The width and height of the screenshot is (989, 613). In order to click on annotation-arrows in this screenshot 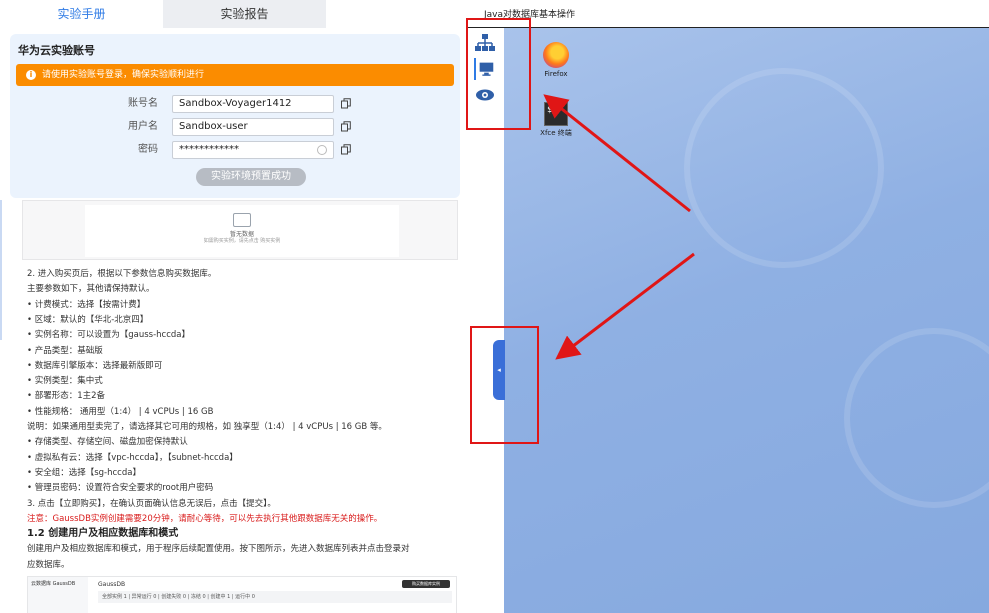, I will do `click(619, 227)`.